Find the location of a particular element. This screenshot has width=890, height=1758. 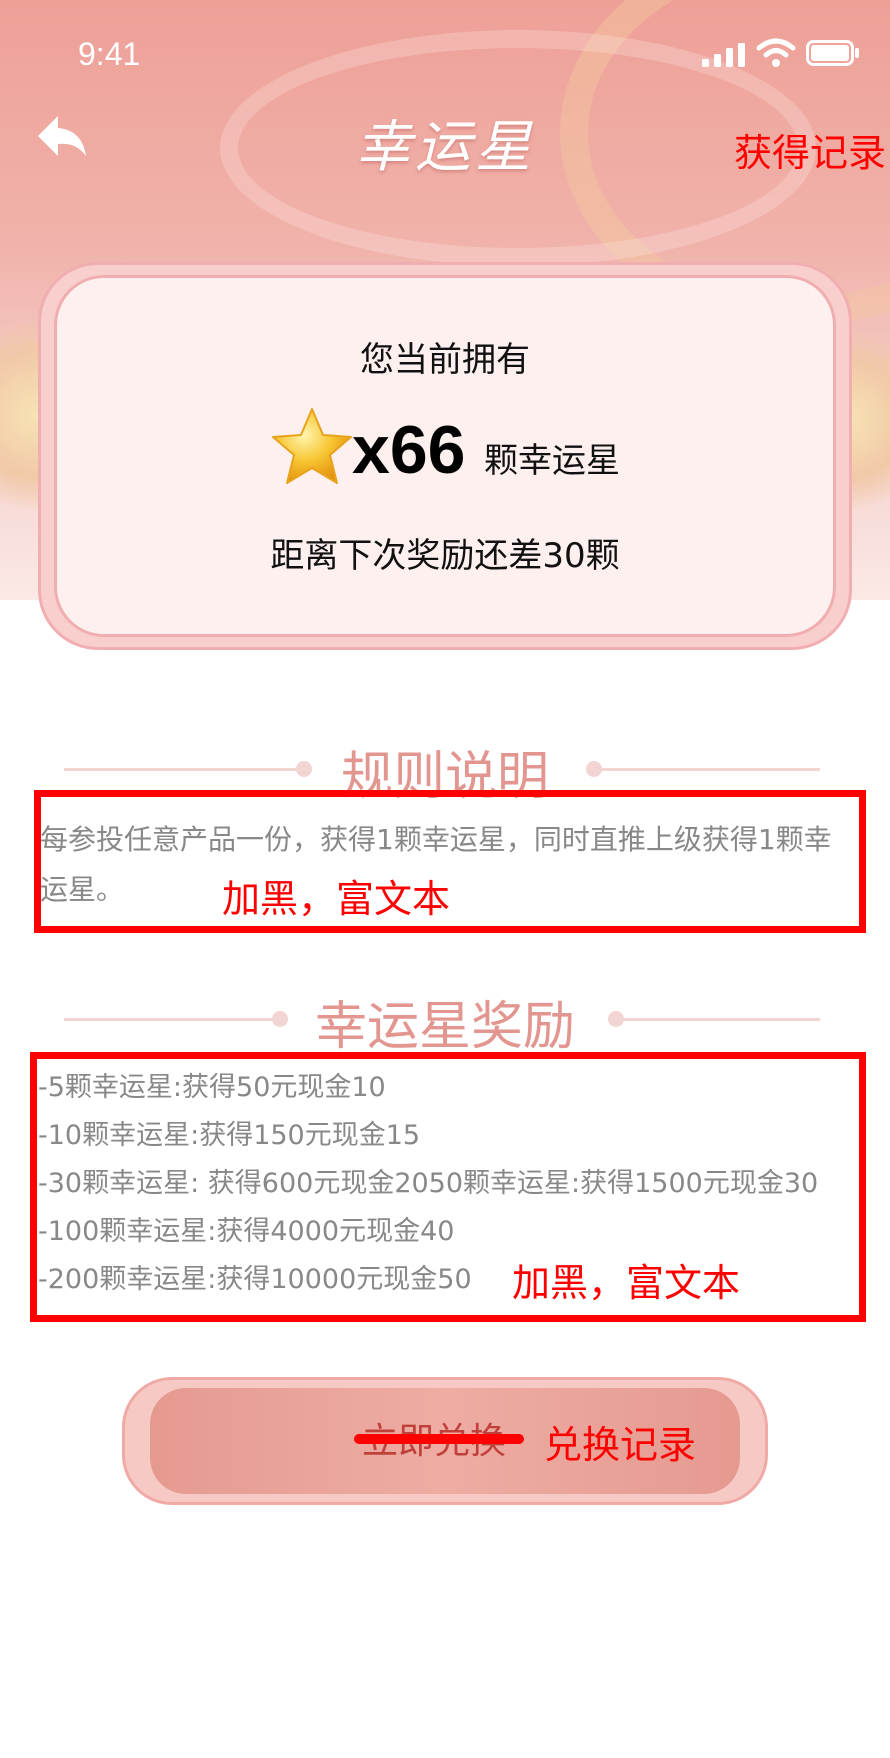

own-label: 您当前拥有 is located at coordinates (445, 360).